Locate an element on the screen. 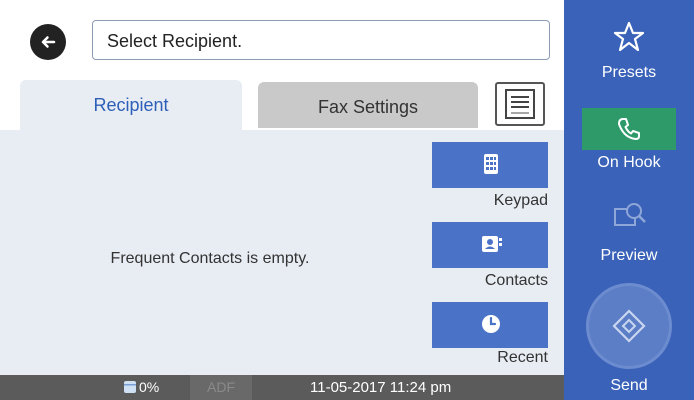 The height and width of the screenshot is (400, 694). tab-fax-settings-label: Fax Settings is located at coordinates (368, 107).